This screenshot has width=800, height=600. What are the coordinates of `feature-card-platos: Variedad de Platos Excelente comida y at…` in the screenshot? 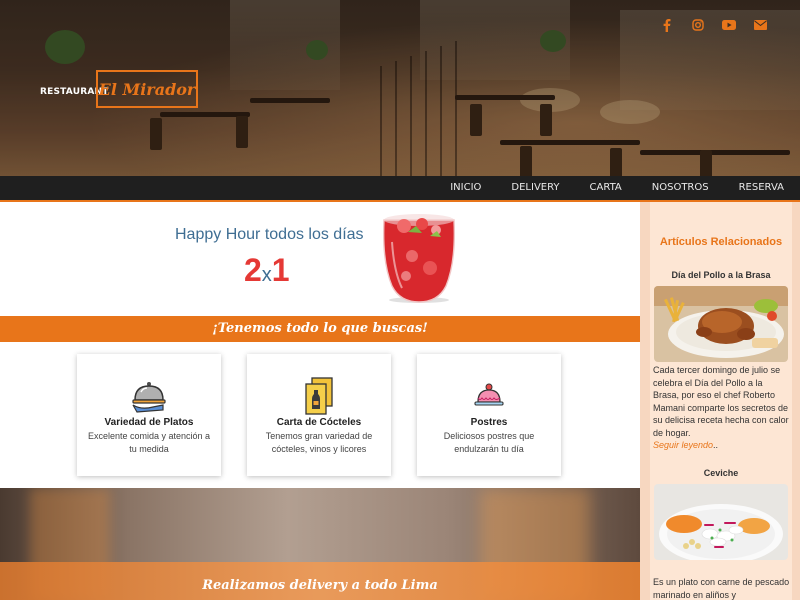 It's located at (149, 415).